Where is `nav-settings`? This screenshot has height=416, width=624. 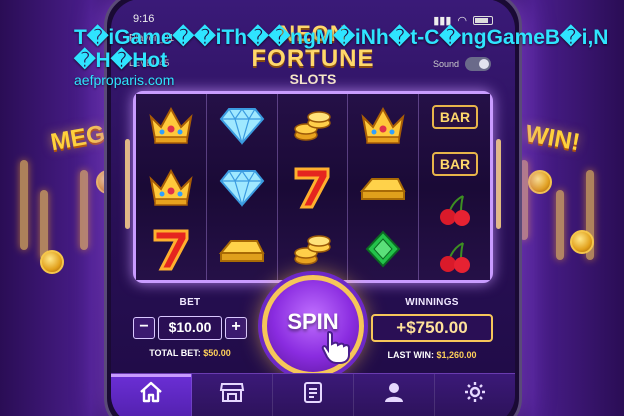 nav-settings is located at coordinates (475, 395).